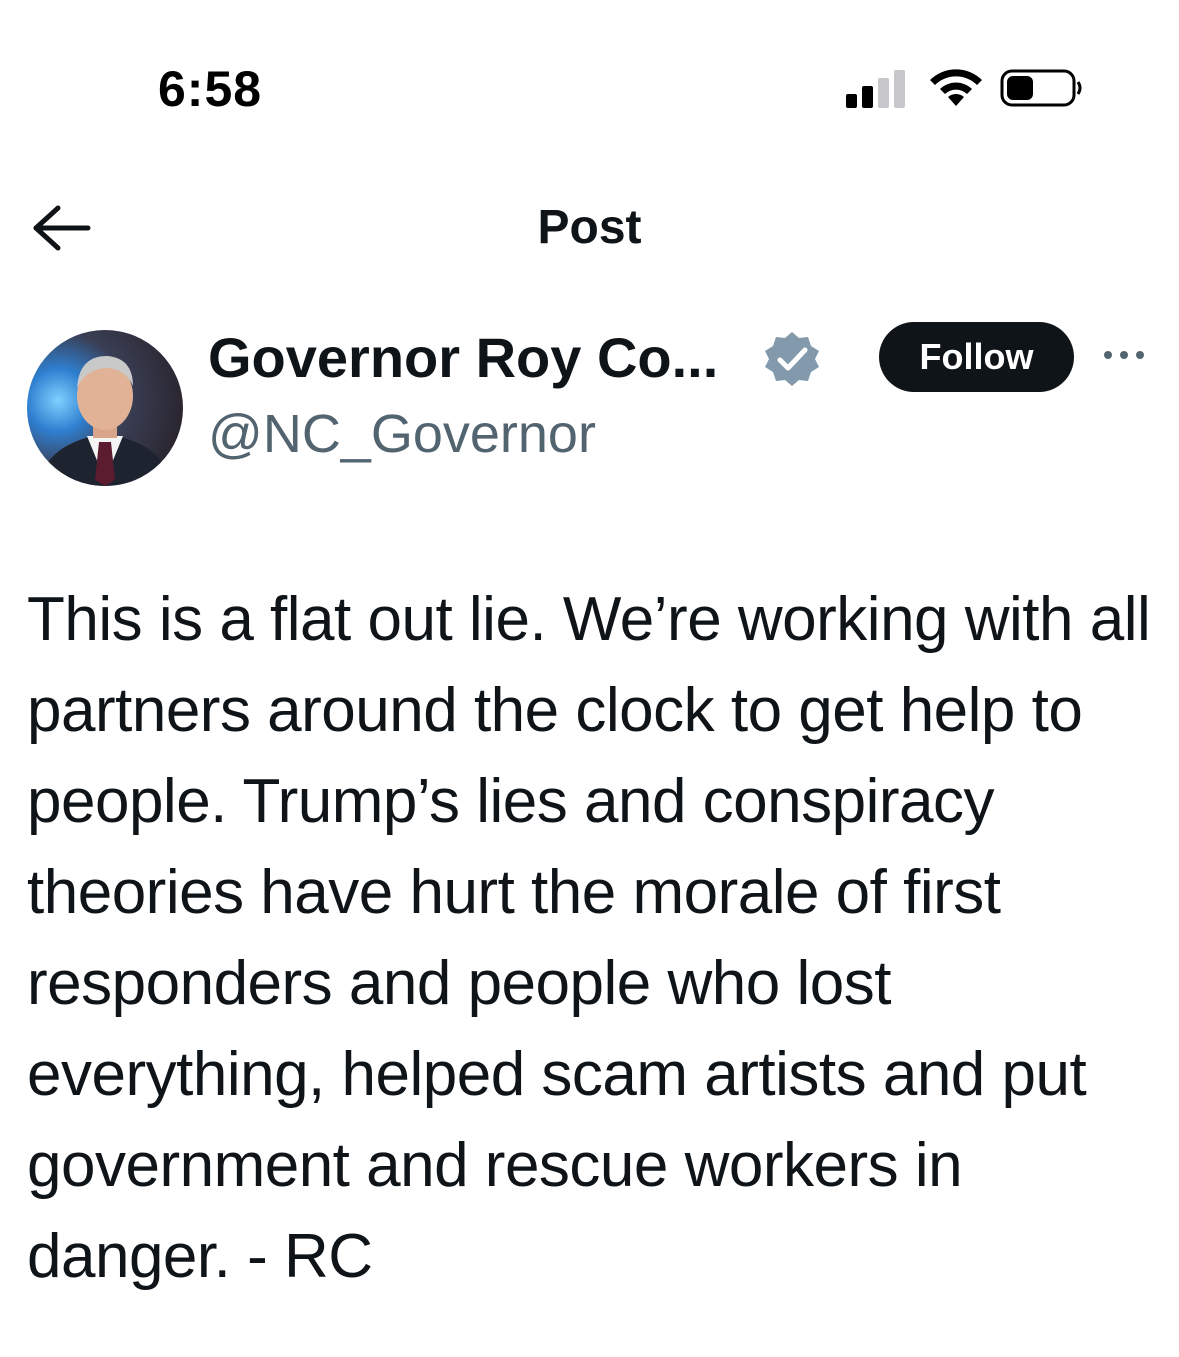  What do you see at coordinates (1041, 88) in the screenshot?
I see `battery-icon` at bounding box center [1041, 88].